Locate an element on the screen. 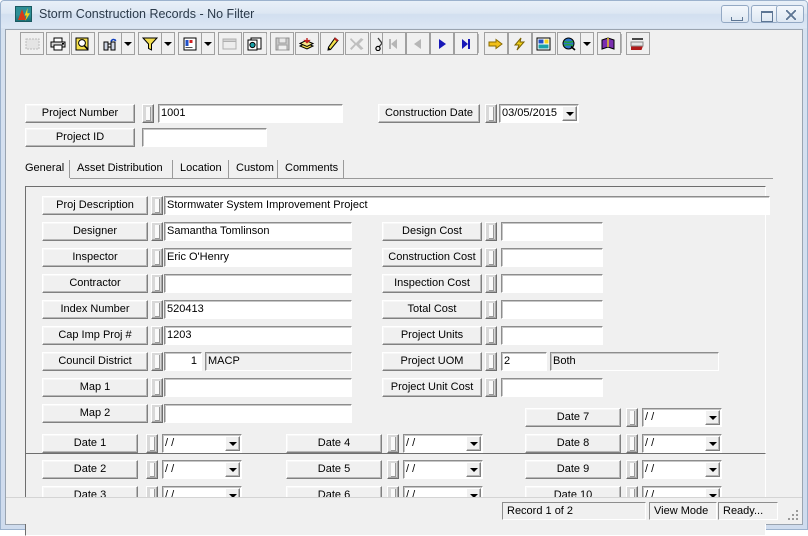 This screenshot has height=536, width=808. tab-asset-distribution: Asset Distribution is located at coordinates (121, 169).